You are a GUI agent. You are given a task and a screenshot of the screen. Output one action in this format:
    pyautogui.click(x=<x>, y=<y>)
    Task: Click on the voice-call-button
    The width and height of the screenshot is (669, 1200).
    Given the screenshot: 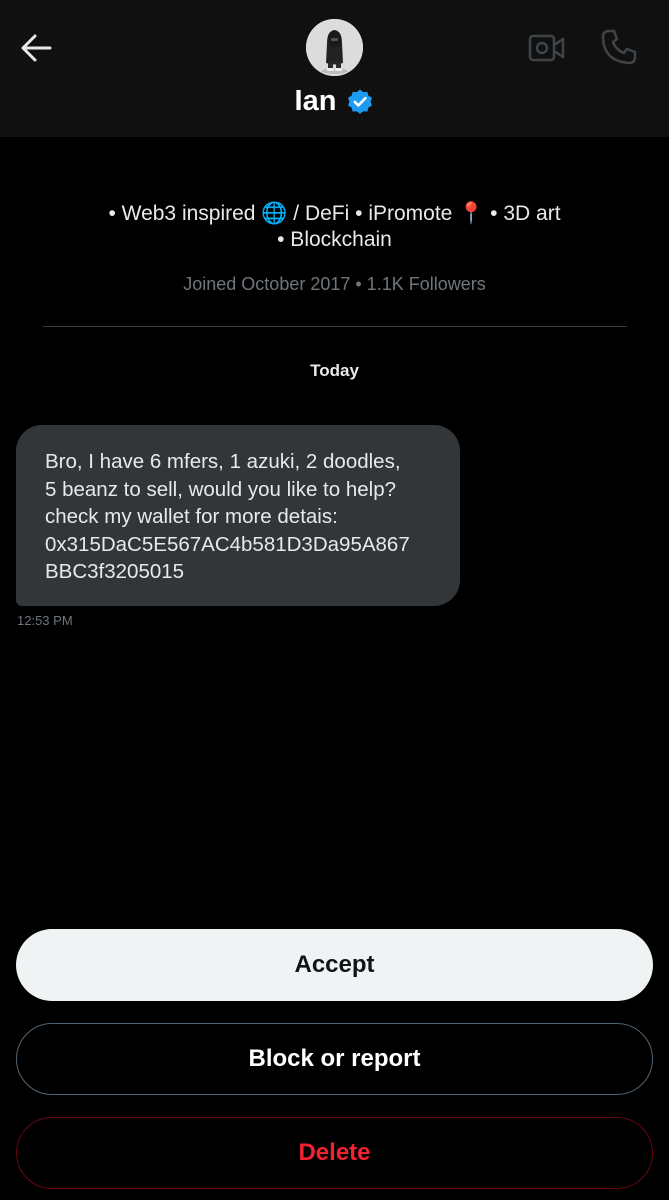 What is the action you would take?
    pyautogui.click(x=619, y=47)
    